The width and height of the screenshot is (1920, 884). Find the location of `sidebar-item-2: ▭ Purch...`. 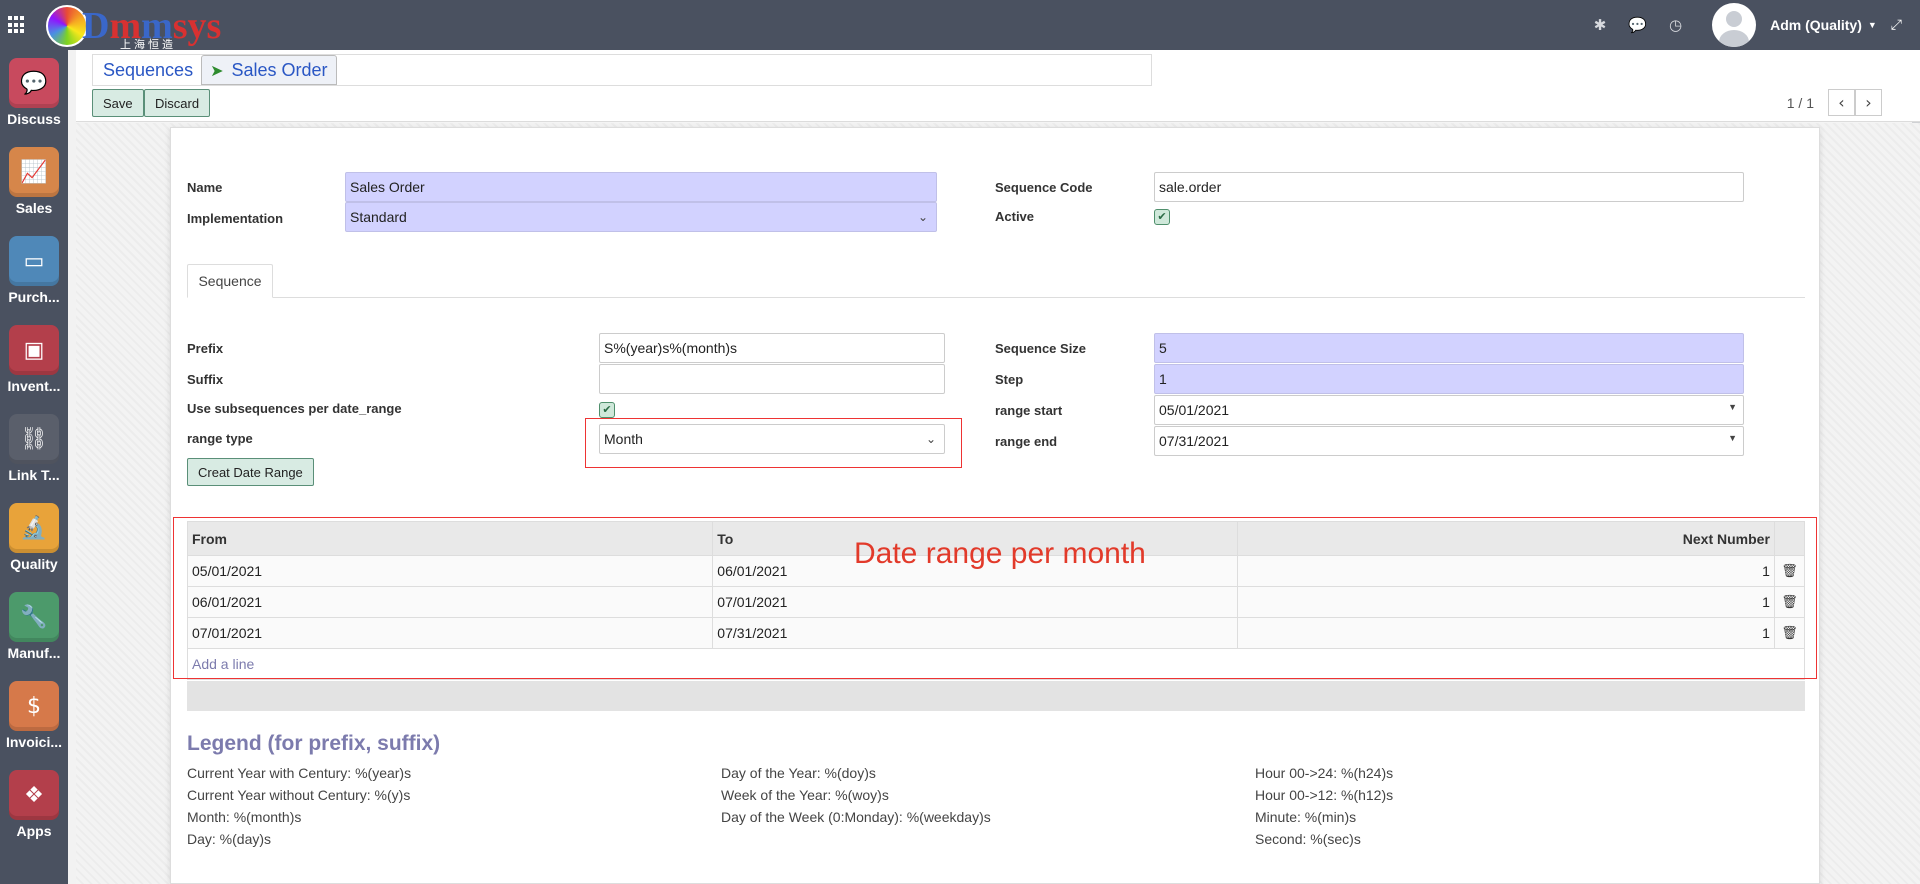

sidebar-item-2: ▭ Purch... is located at coordinates (34, 272).